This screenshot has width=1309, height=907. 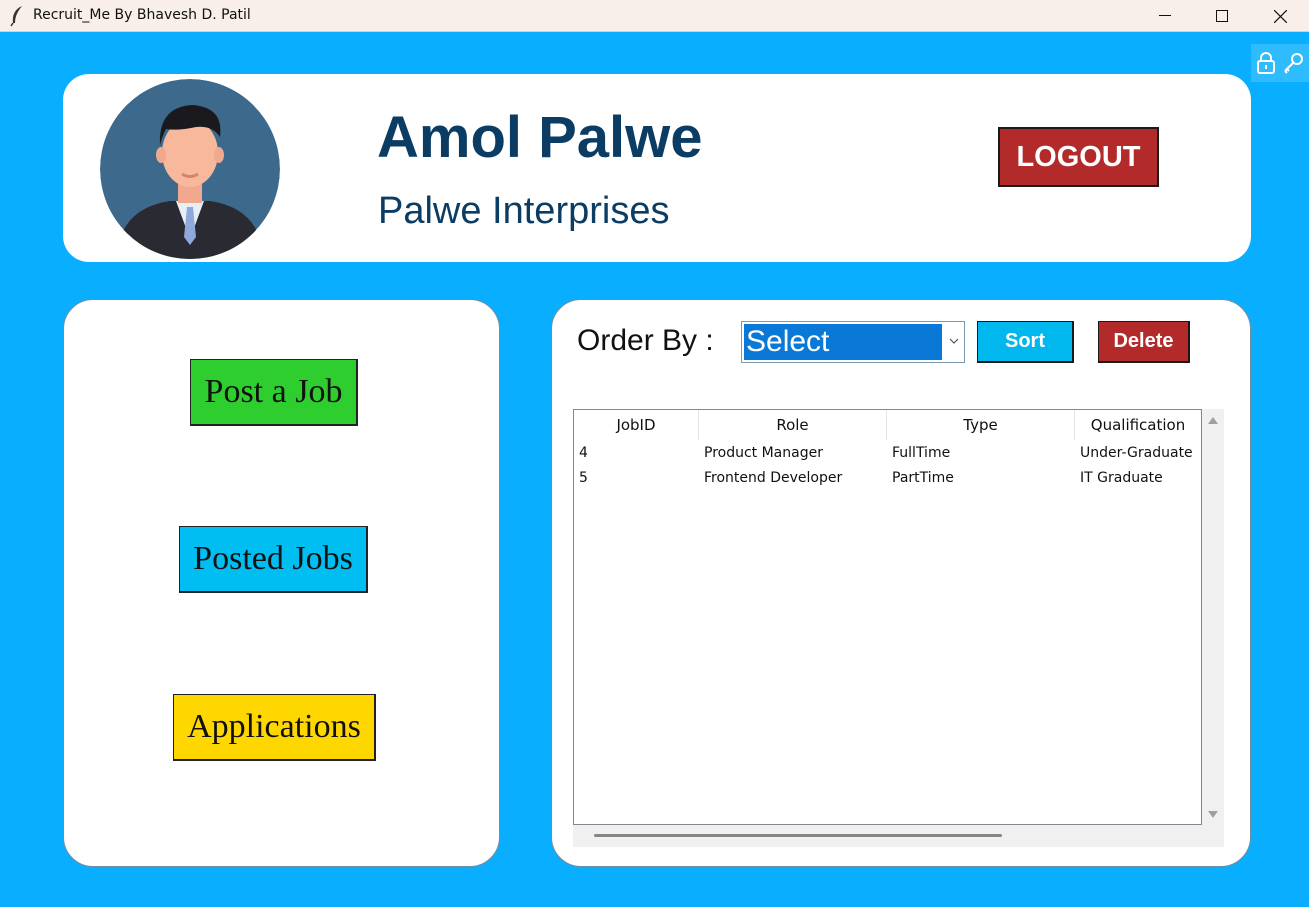 I want to click on window-title: Recruit_Me By Bhavesh D. Patil, so click(x=142, y=15).